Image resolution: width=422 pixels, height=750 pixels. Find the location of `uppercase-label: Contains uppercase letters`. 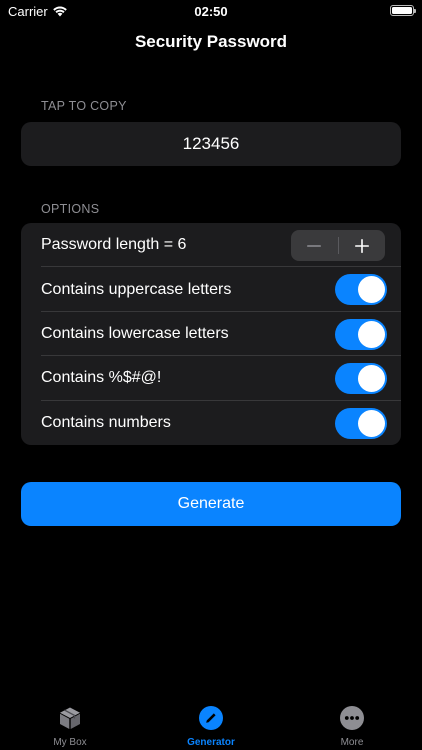

uppercase-label: Contains uppercase letters is located at coordinates (136, 289).